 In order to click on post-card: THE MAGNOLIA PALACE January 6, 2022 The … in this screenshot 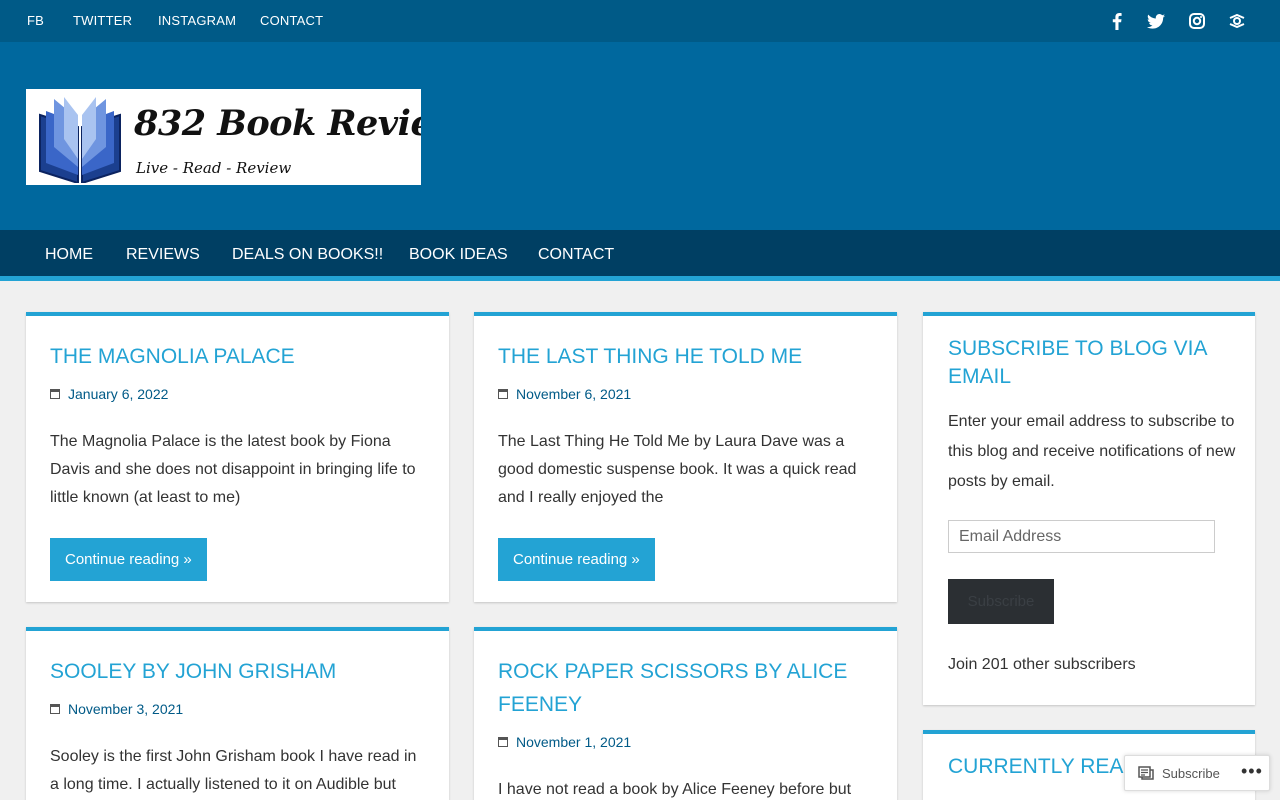, I will do `click(237, 457)`.